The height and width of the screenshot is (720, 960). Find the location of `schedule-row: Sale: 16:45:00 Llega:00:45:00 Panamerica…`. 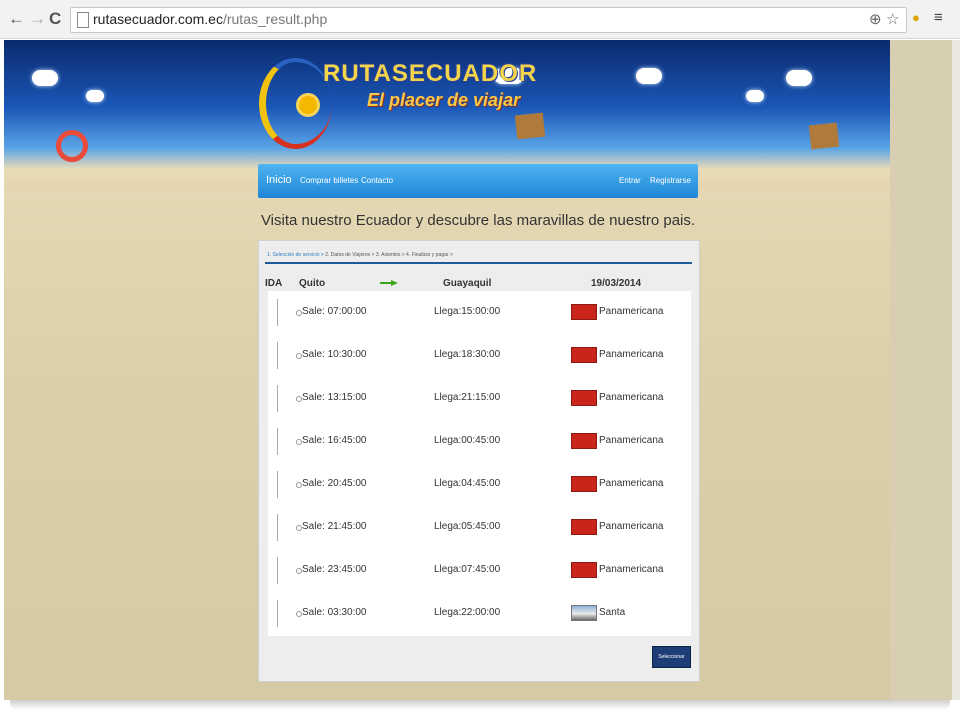

schedule-row: Sale: 16:45:00 Llega:00:45:00 Panamerica… is located at coordinates (479, 441).